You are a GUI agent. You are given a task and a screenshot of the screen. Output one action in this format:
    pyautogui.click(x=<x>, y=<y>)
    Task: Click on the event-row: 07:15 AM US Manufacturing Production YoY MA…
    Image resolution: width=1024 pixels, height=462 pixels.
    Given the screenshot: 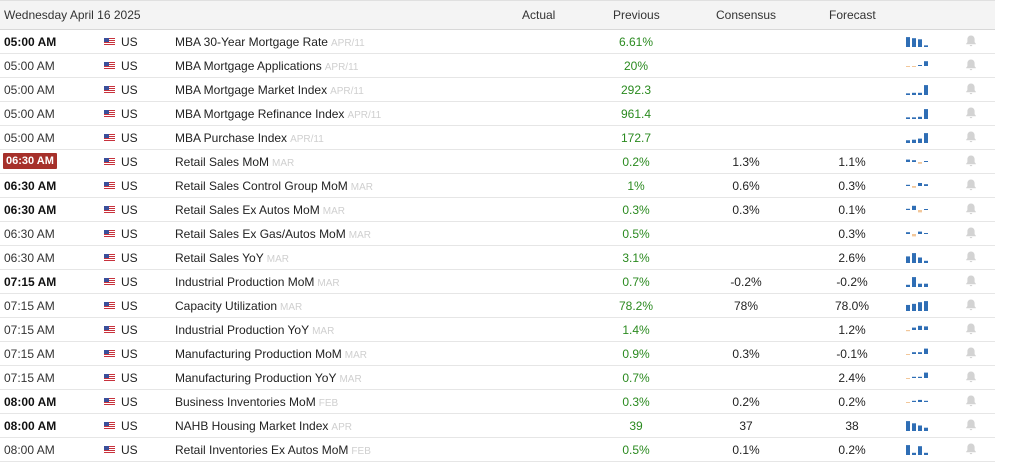 What is the action you would take?
    pyautogui.click(x=497, y=378)
    